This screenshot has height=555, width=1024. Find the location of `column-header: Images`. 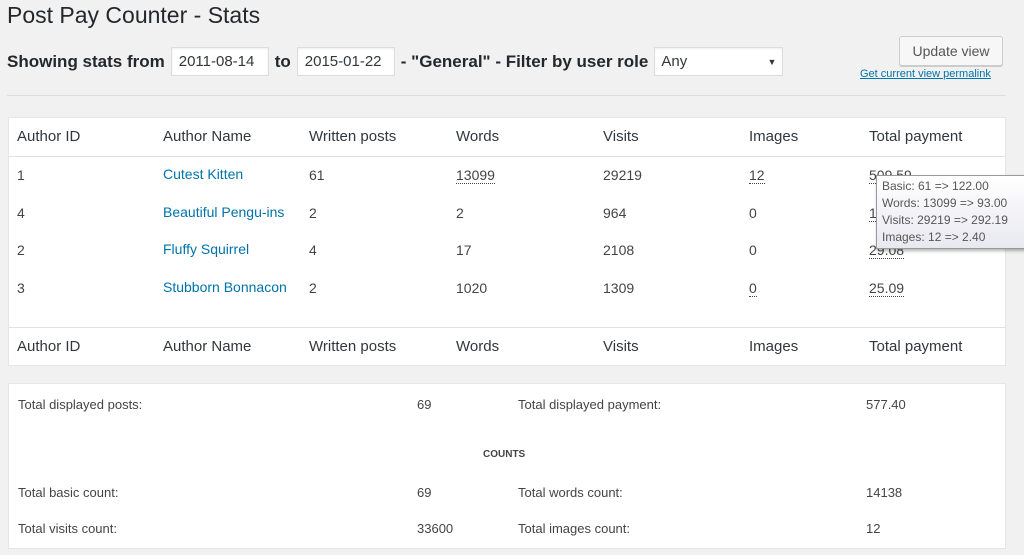

column-header: Images is located at coordinates (774, 136).